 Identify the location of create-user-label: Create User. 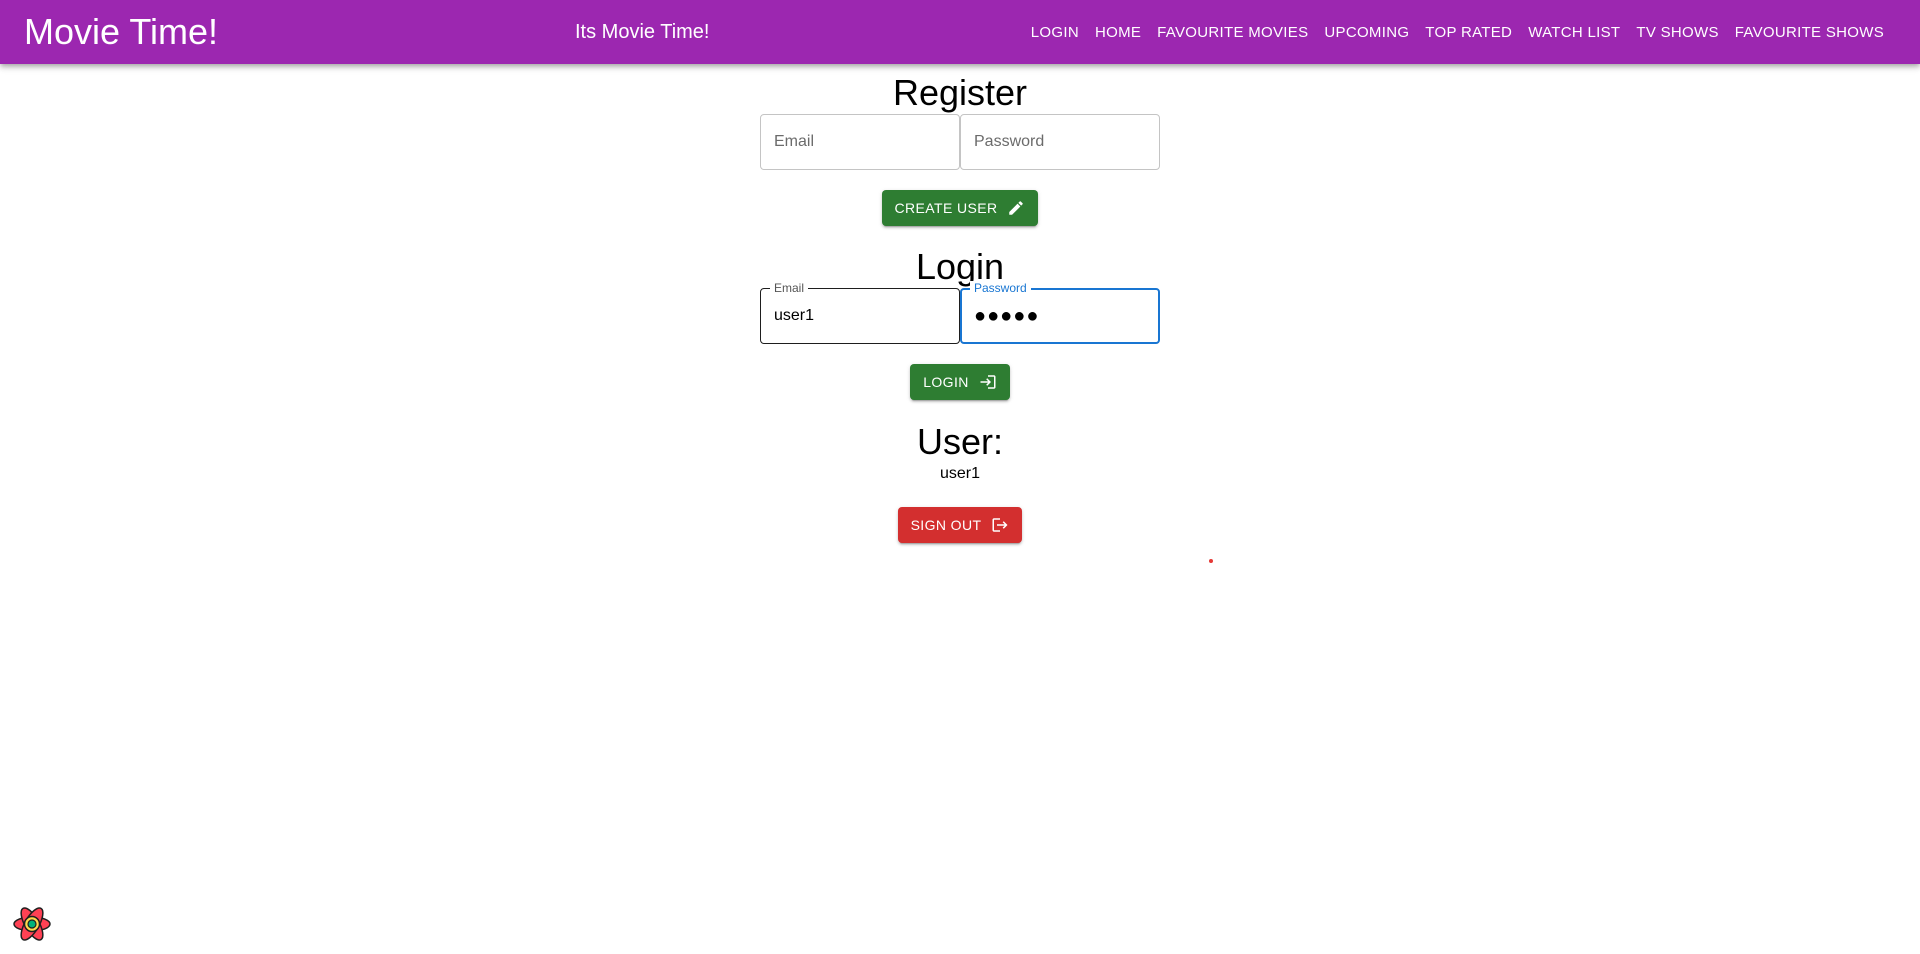
(946, 208).